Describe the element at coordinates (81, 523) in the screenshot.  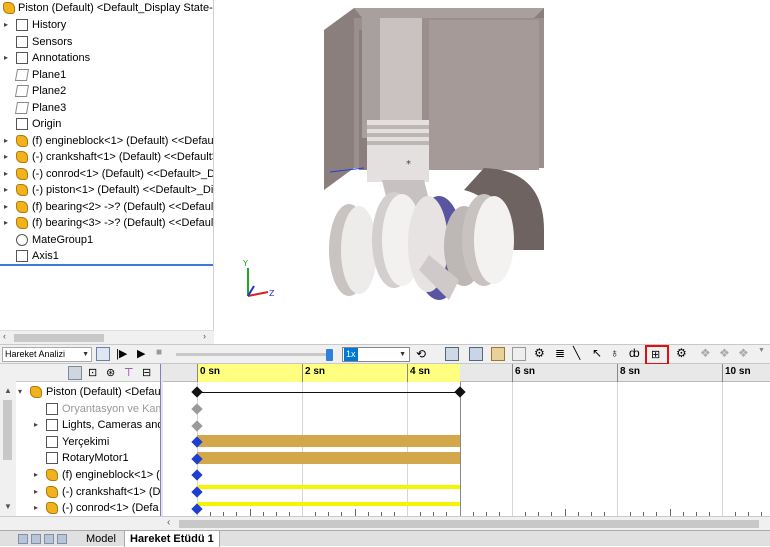
I see `motion-tree-horizontal-scrollbar` at that location.